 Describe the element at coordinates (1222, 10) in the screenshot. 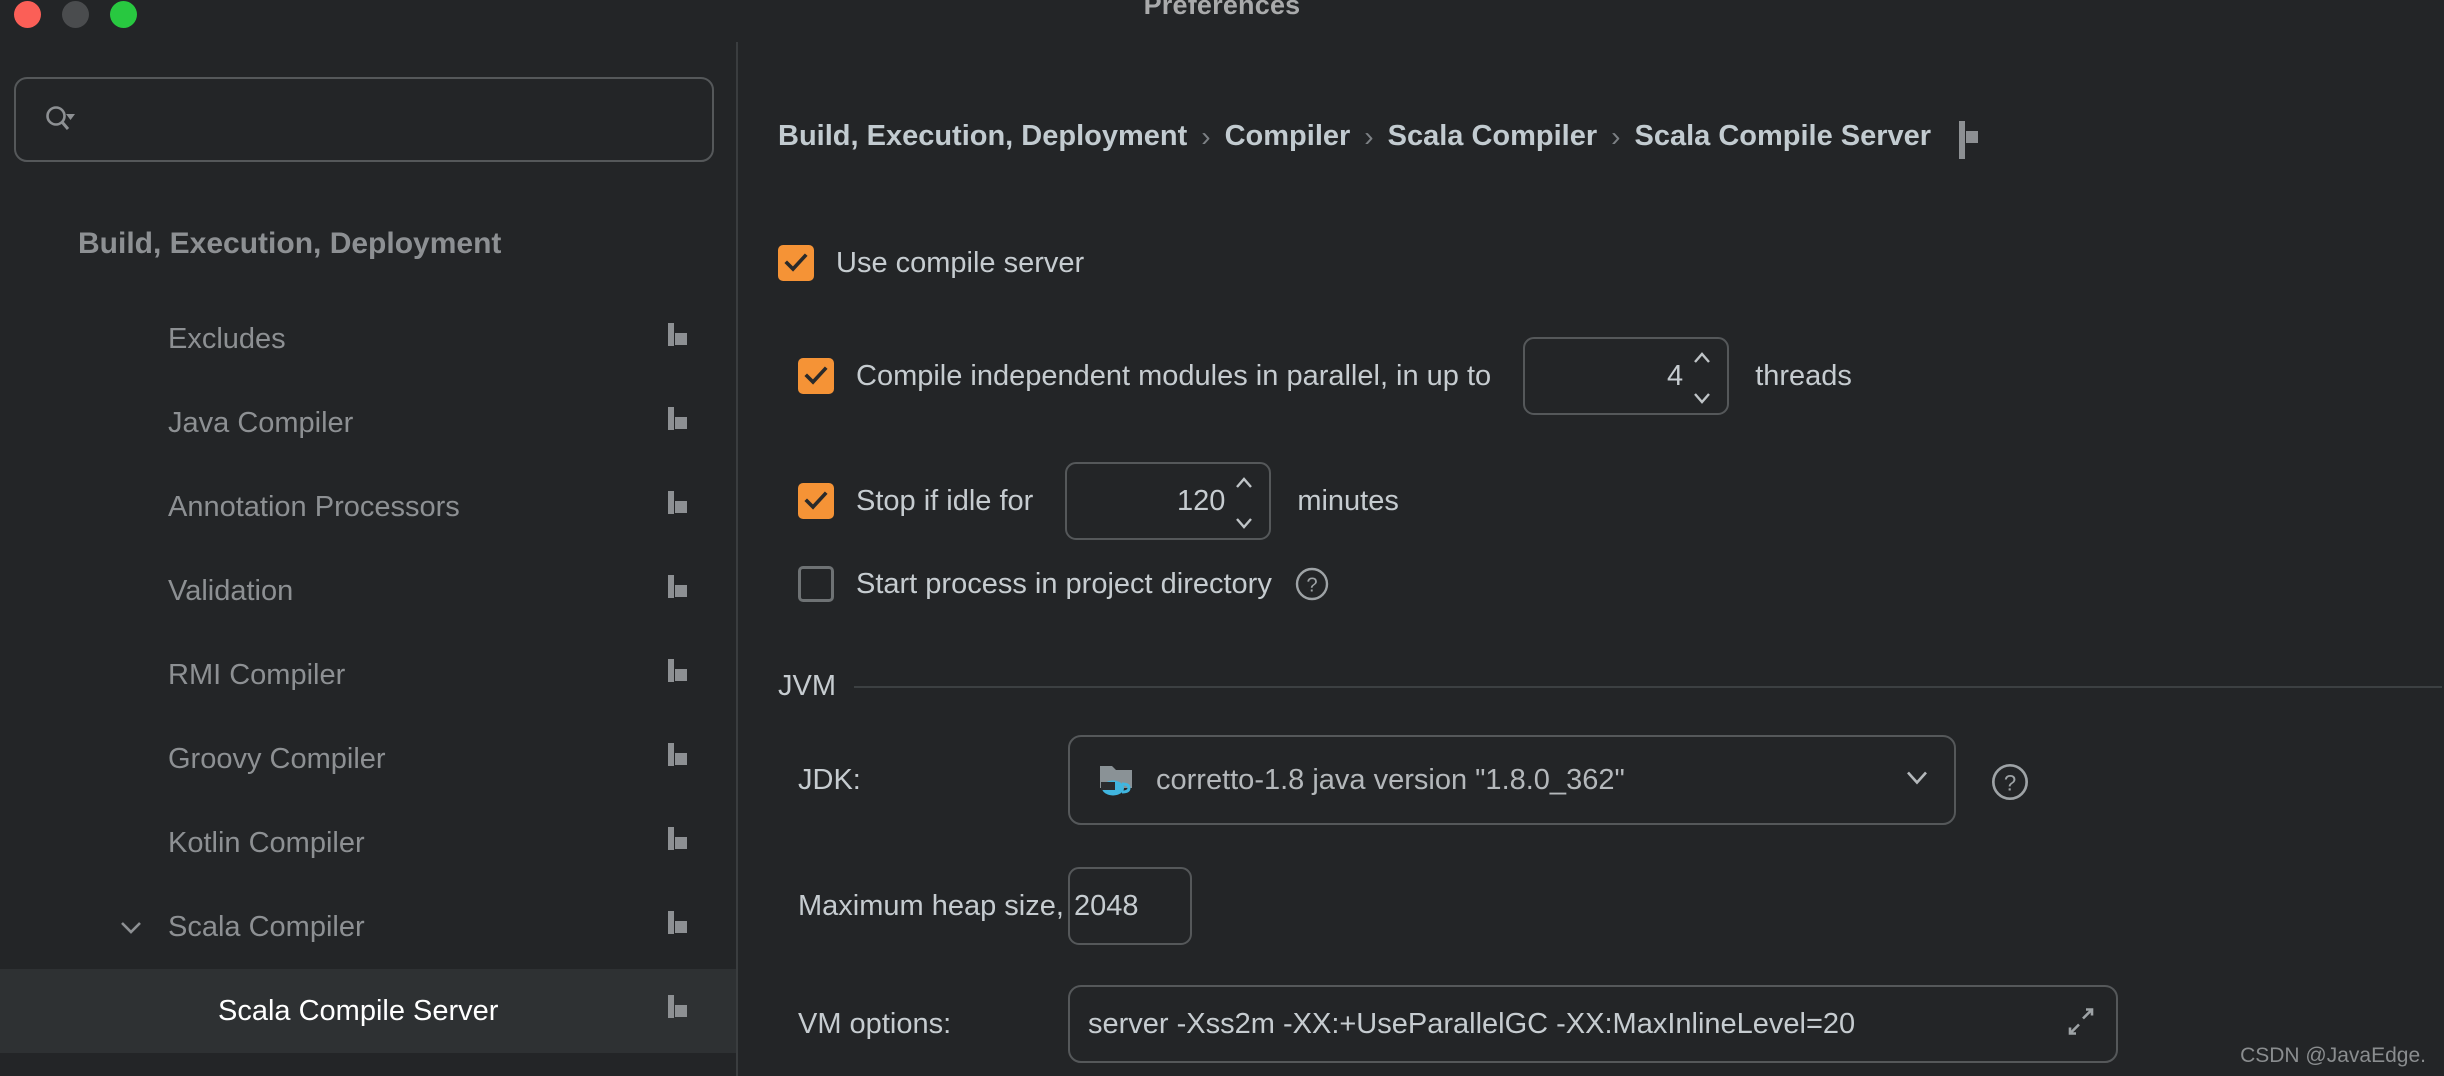

I see `window-title: Preferences` at that location.